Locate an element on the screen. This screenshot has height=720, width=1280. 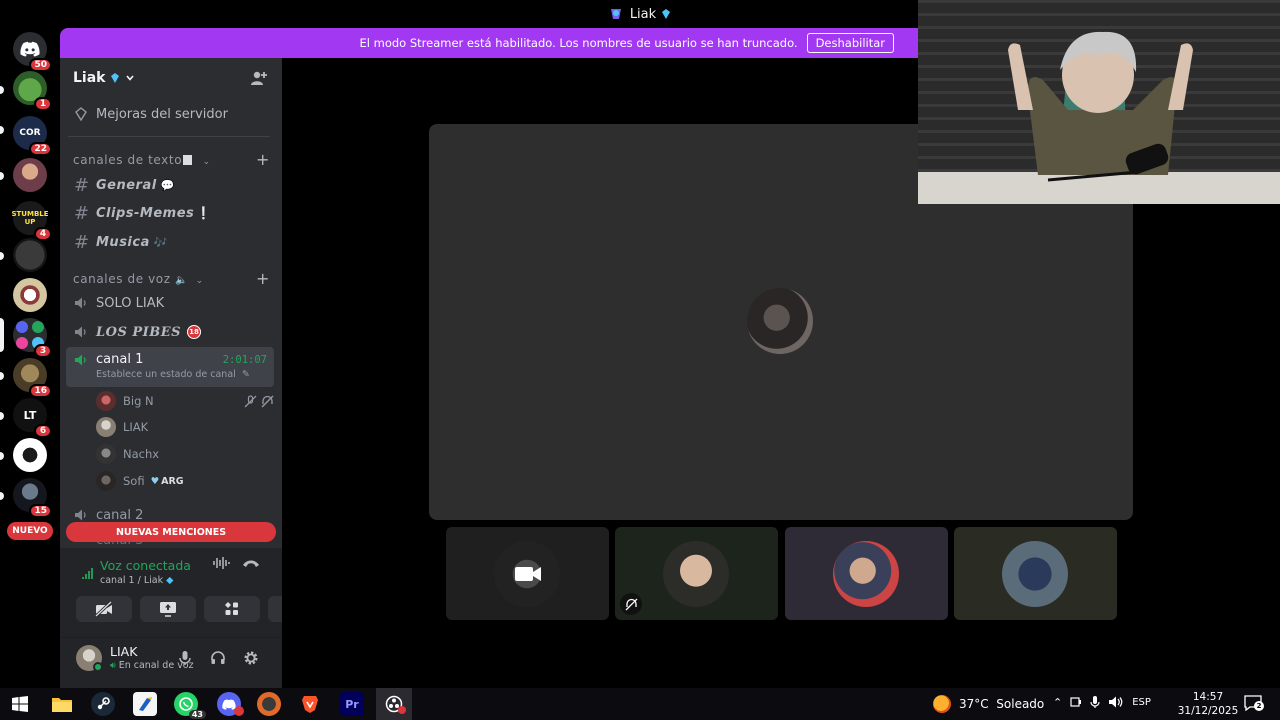
activities-button is located at coordinates (232, 609).